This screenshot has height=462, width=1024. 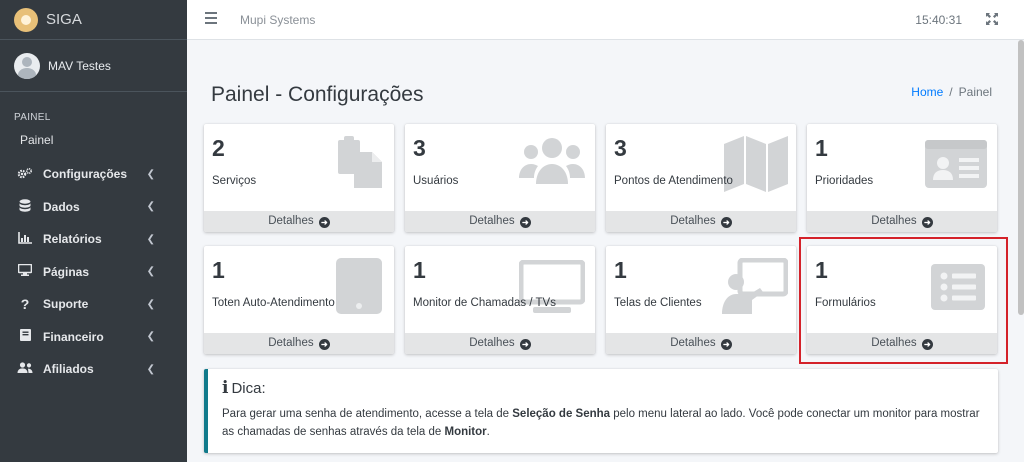 What do you see at coordinates (93, 304) in the screenshot?
I see `sidebar-item-suporte: ? Suporte ❮` at bounding box center [93, 304].